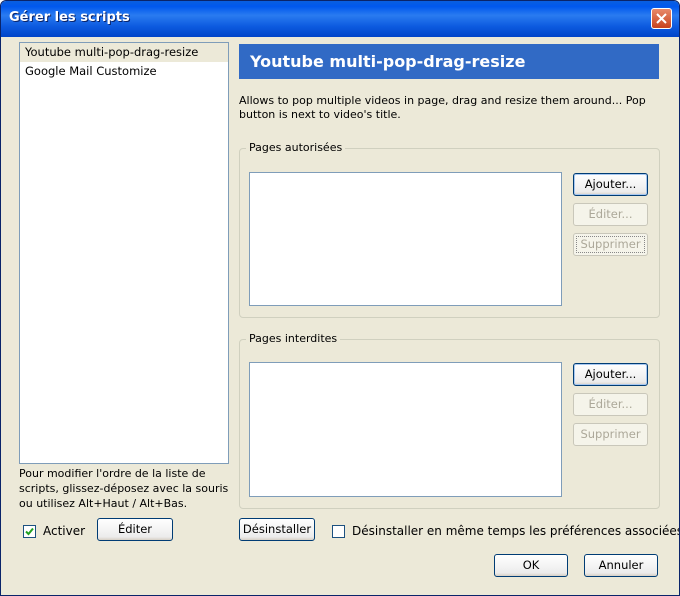  What do you see at coordinates (405, 429) in the screenshot?
I see `excluded-pages-list` at bounding box center [405, 429].